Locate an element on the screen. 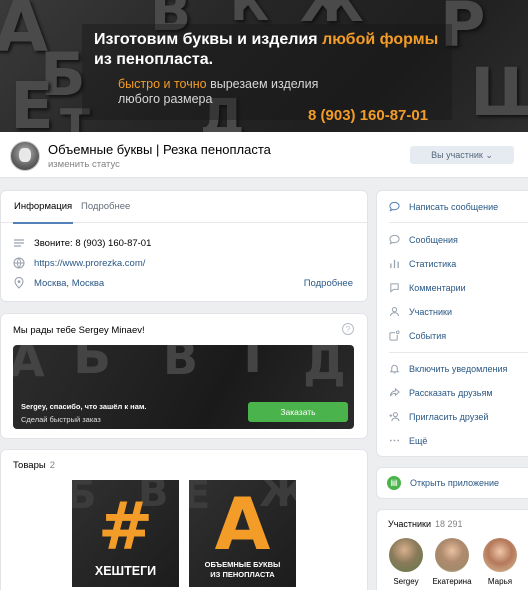  cover-headline-accent: любой формы is located at coordinates (380, 39).